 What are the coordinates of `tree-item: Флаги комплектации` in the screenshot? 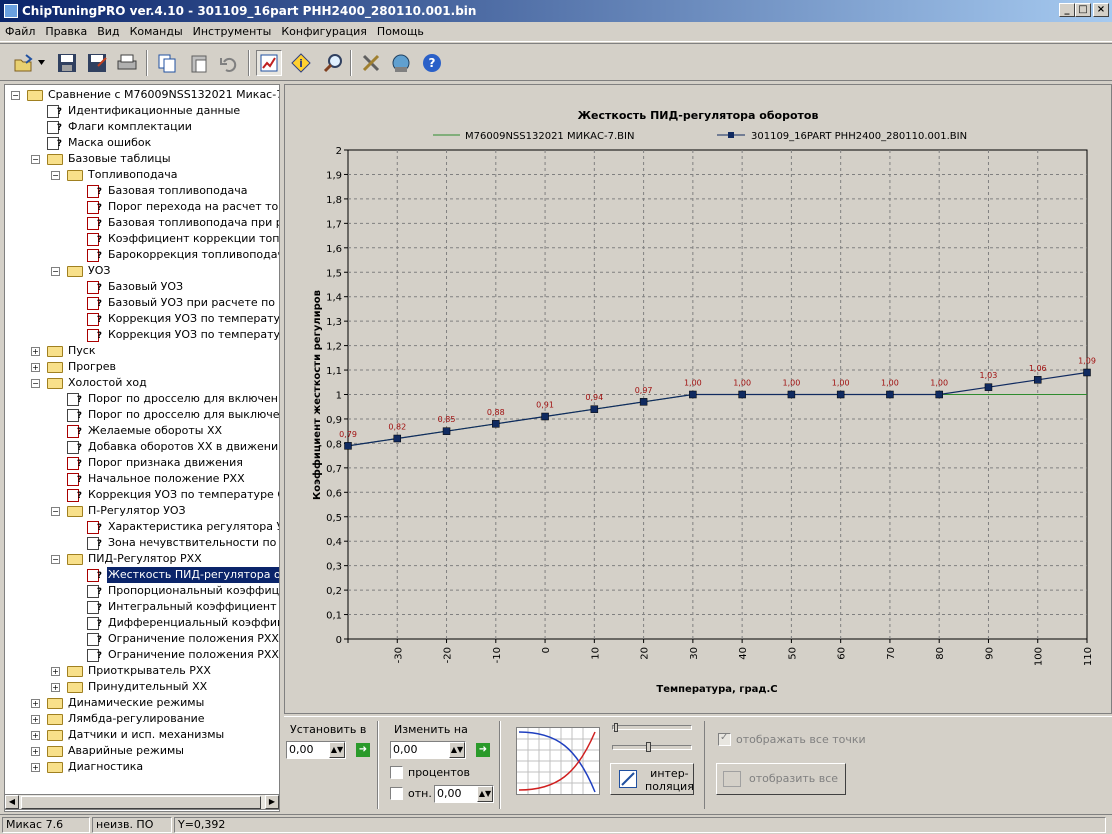 It's located at (142, 127).